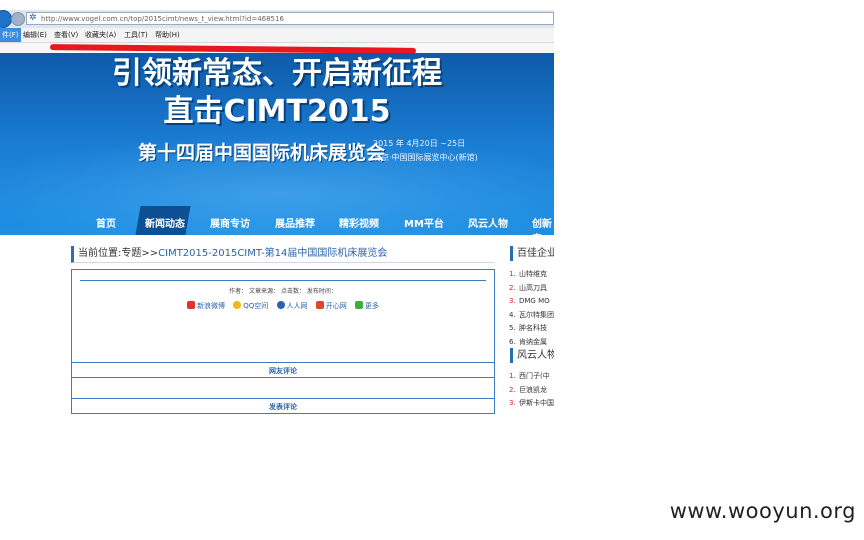 The image size is (864, 540). What do you see at coordinates (488, 222) in the screenshot?
I see `nav-people: 风云人物` at bounding box center [488, 222].